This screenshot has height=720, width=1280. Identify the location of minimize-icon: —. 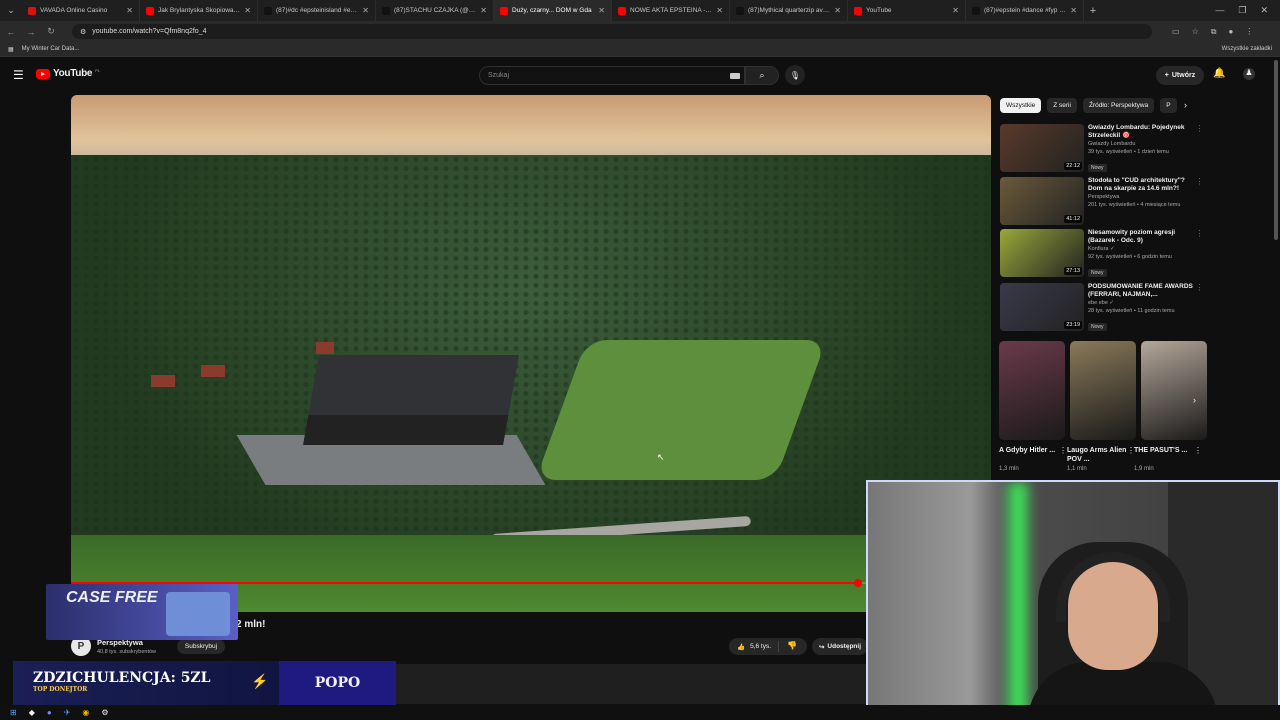
(1219, 10).